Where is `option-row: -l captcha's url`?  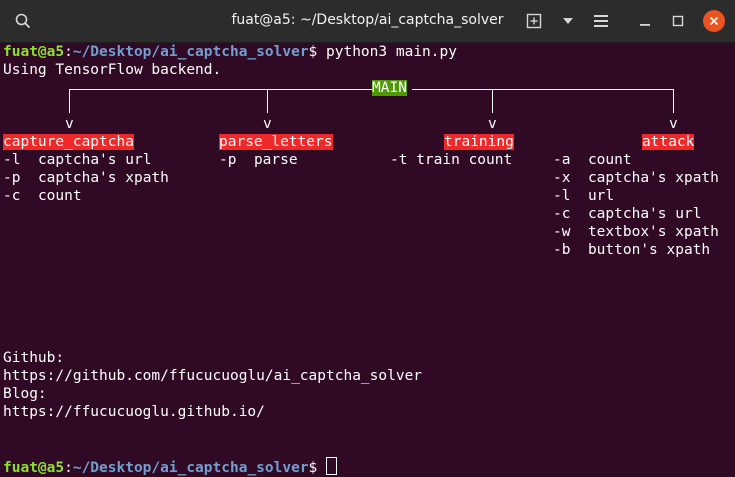
option-row: -l captcha's url is located at coordinates (77, 160).